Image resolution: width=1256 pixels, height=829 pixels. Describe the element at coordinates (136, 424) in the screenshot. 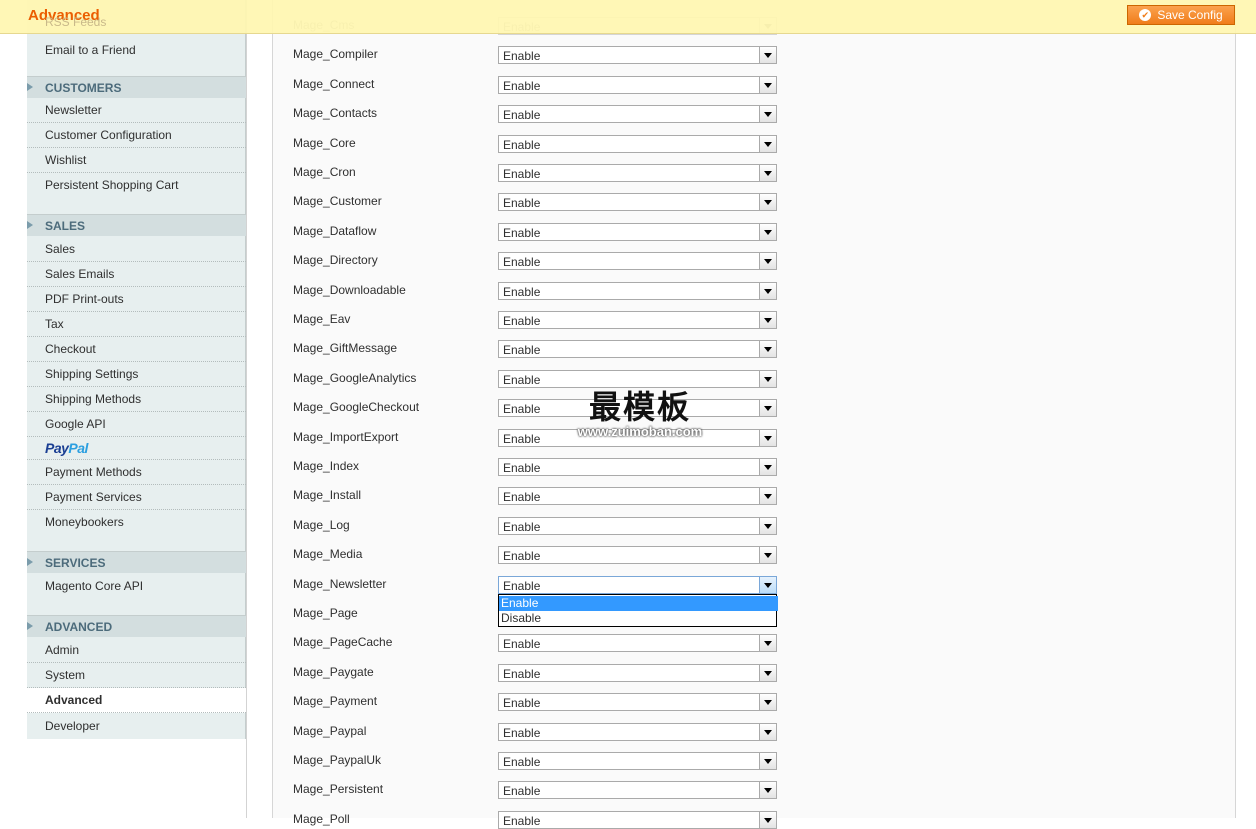

I see `sidebar-item-sales-7: Google API` at that location.